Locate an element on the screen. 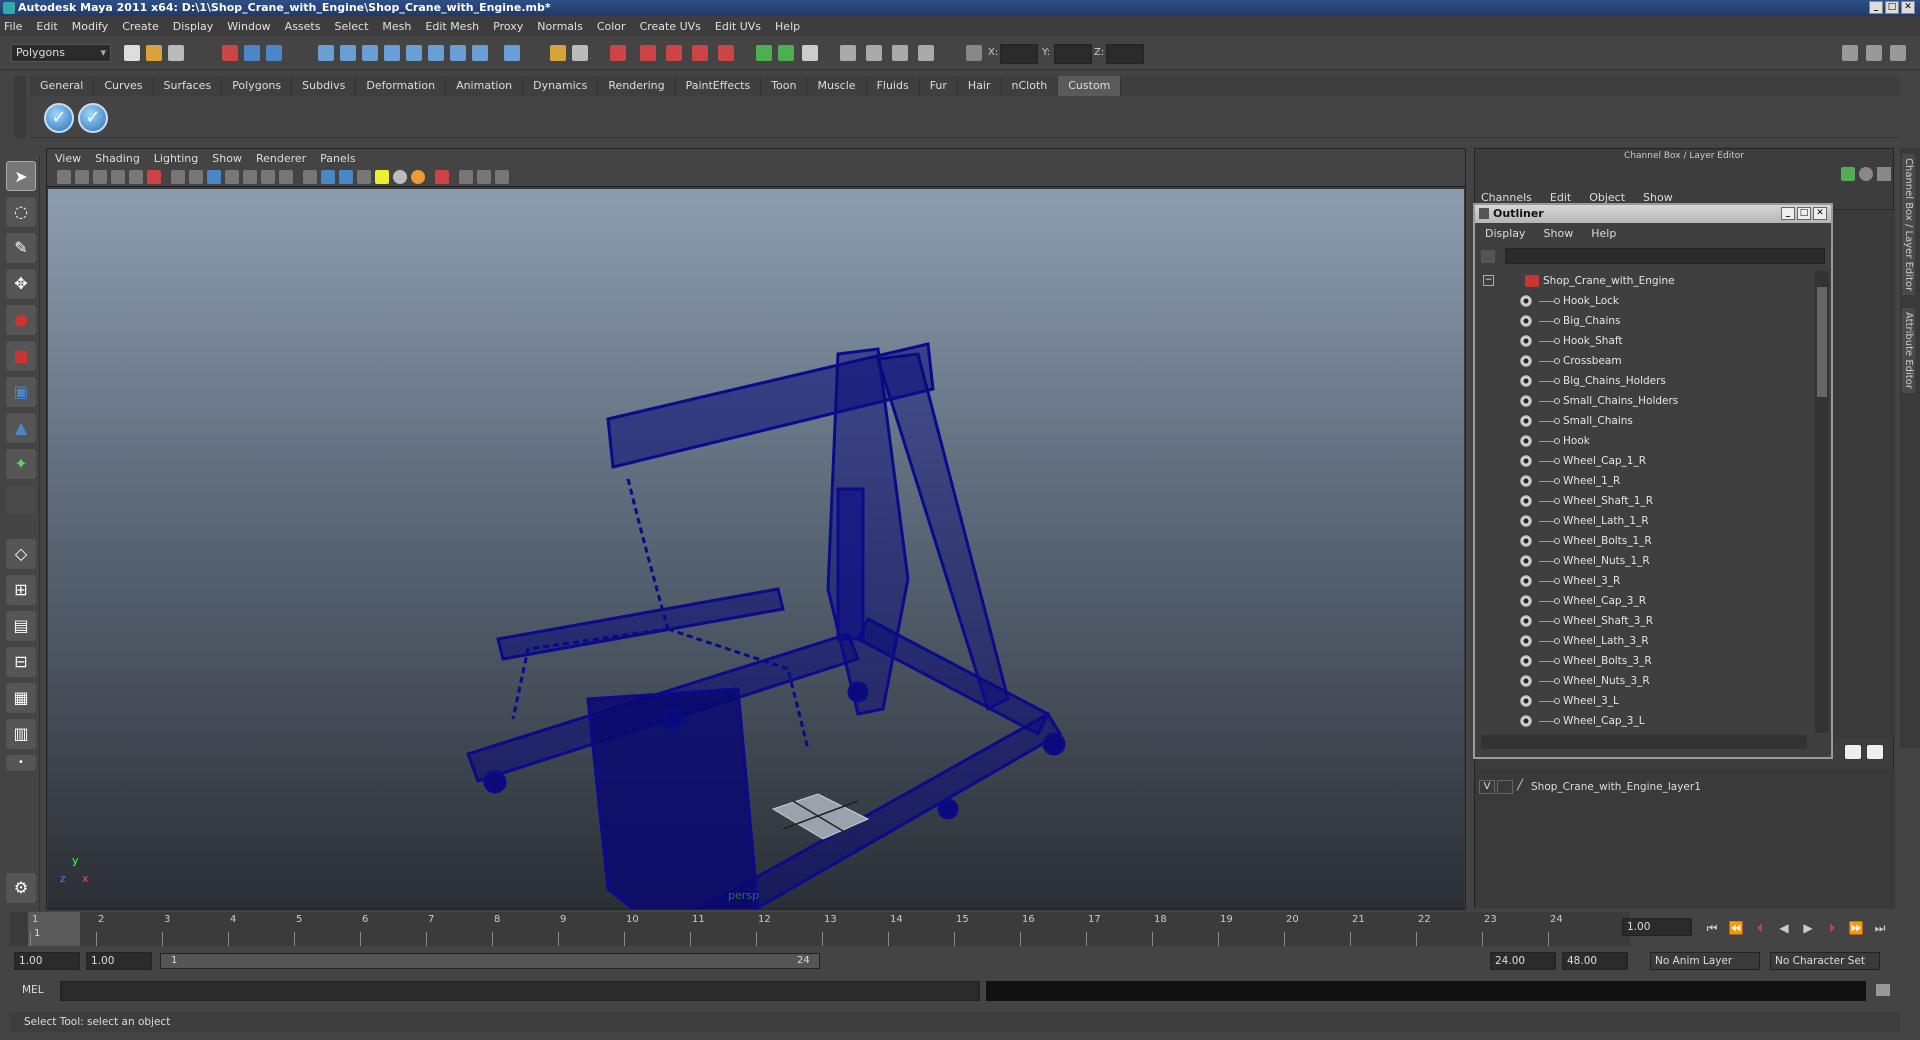 The image size is (1920, 1040). snap-point-icon is located at coordinates (674, 53).